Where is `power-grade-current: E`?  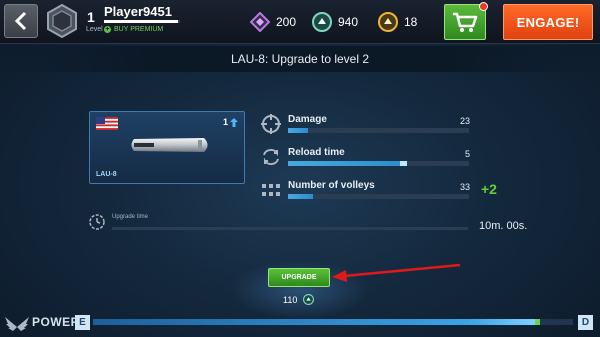 power-grade-current: E is located at coordinates (82, 322).